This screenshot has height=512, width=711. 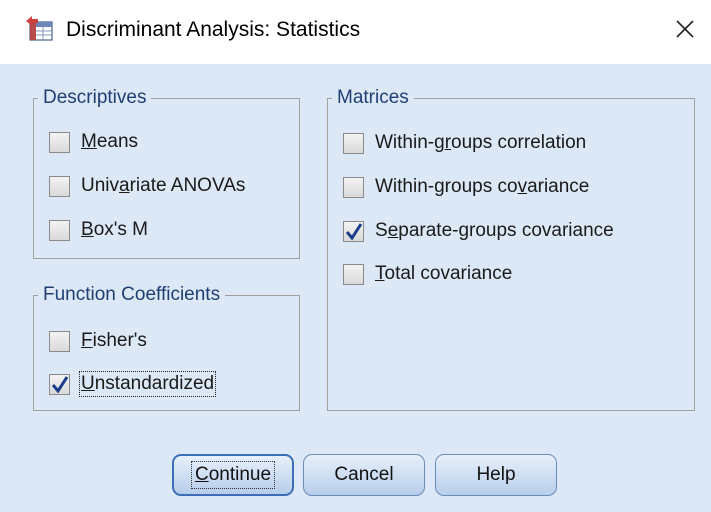 I want to click on total-covariance-label: Total covariance, so click(x=444, y=273).